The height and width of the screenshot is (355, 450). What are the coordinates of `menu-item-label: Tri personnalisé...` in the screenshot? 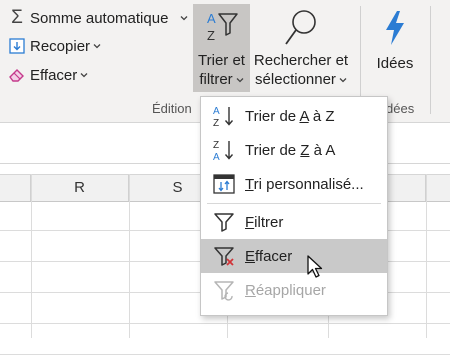 It's located at (304, 184).